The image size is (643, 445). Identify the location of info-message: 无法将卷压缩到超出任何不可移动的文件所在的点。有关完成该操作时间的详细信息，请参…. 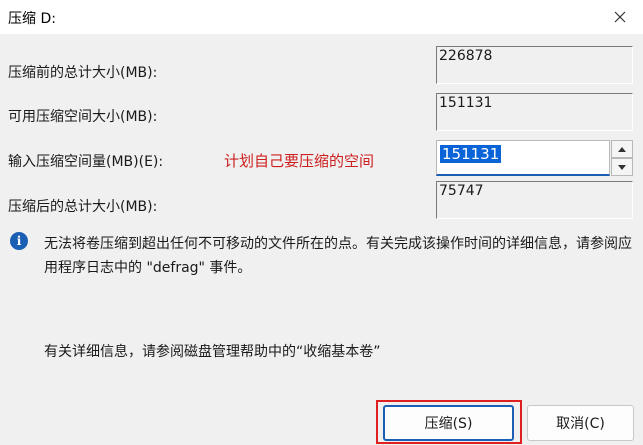
(338, 256).